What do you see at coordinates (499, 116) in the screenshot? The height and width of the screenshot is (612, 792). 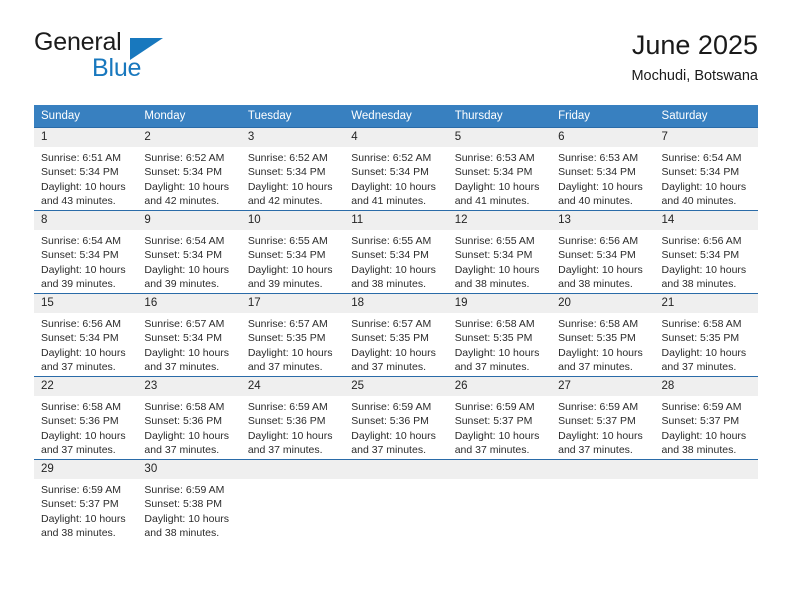 I see `weekday-header-thursday: Thursday` at bounding box center [499, 116].